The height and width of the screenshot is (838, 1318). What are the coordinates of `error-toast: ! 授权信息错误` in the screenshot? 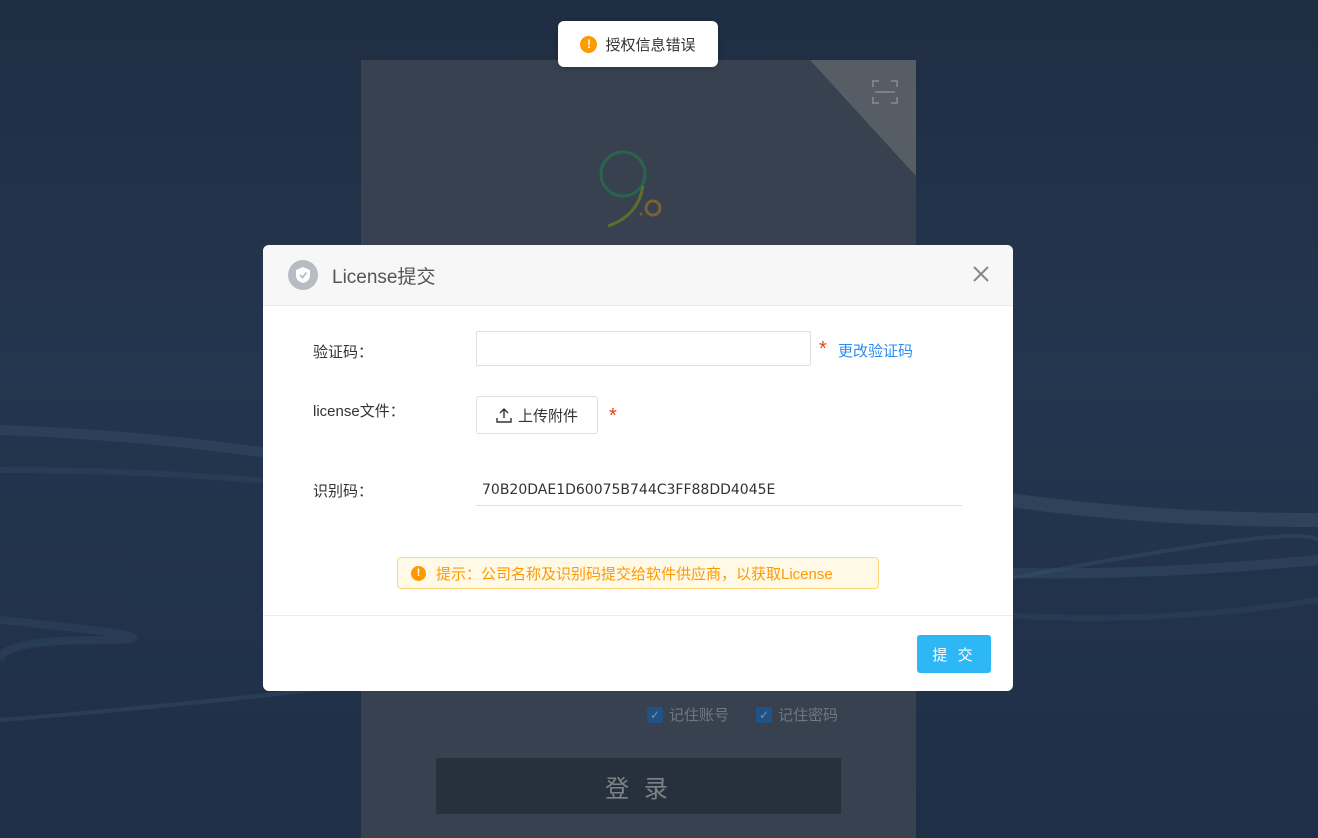 It's located at (638, 44).